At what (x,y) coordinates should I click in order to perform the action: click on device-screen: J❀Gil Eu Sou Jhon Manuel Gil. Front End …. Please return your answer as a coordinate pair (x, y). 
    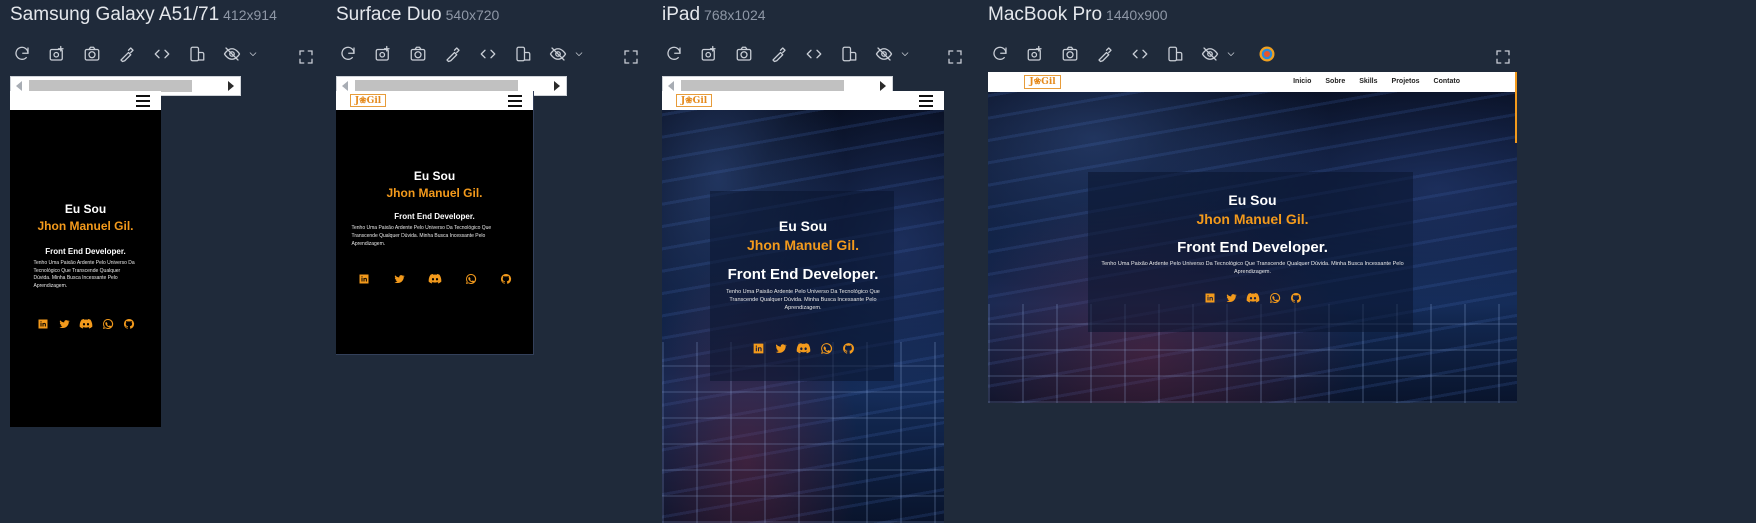
    Looking at the image, I should click on (803, 307).